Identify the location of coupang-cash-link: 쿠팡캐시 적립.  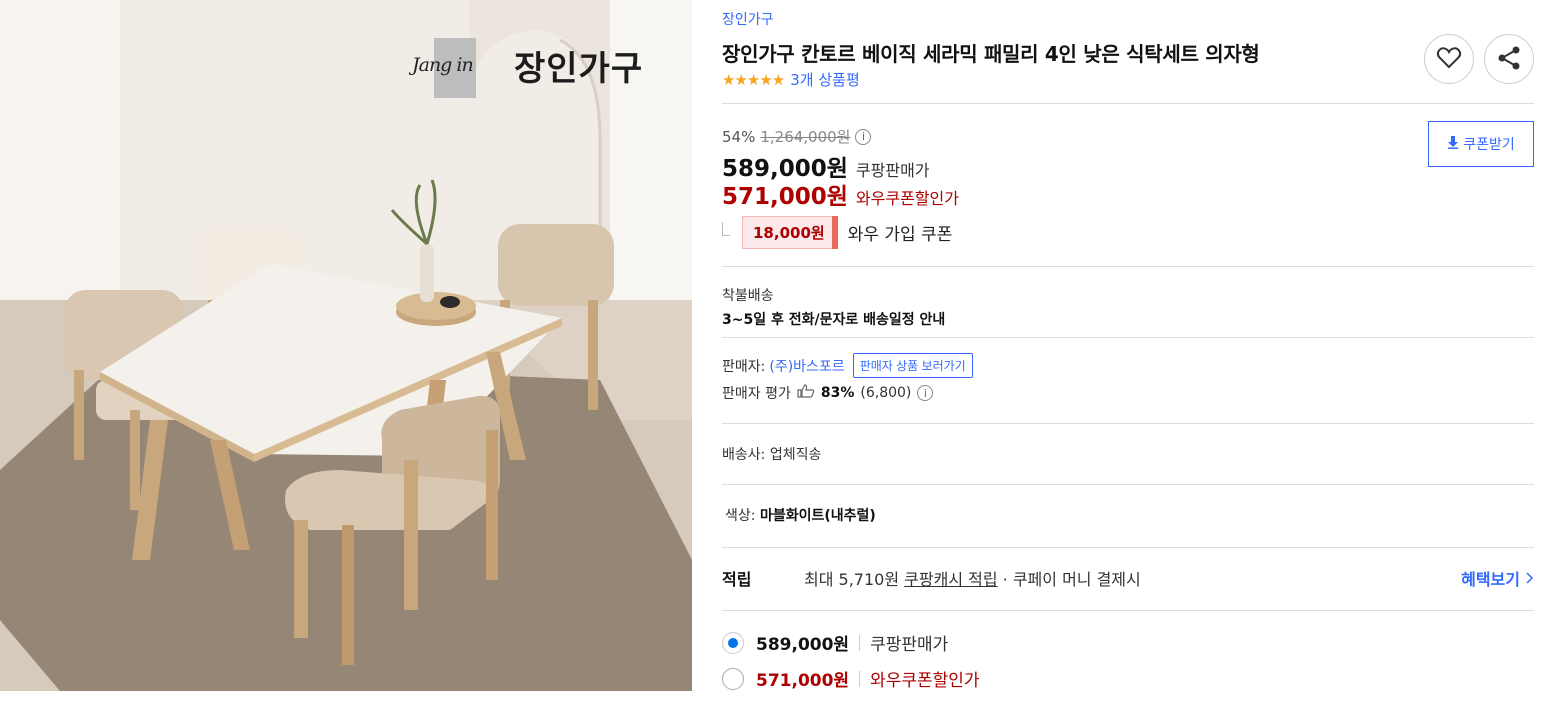
(950, 579).